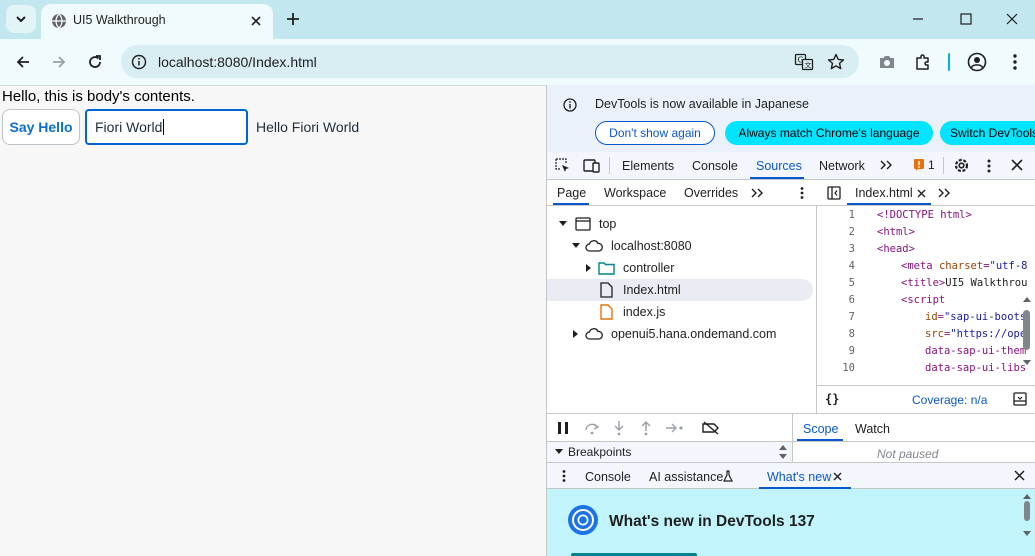  Describe the element at coordinates (715, 166) in the screenshot. I see `tab-console: Console` at that location.